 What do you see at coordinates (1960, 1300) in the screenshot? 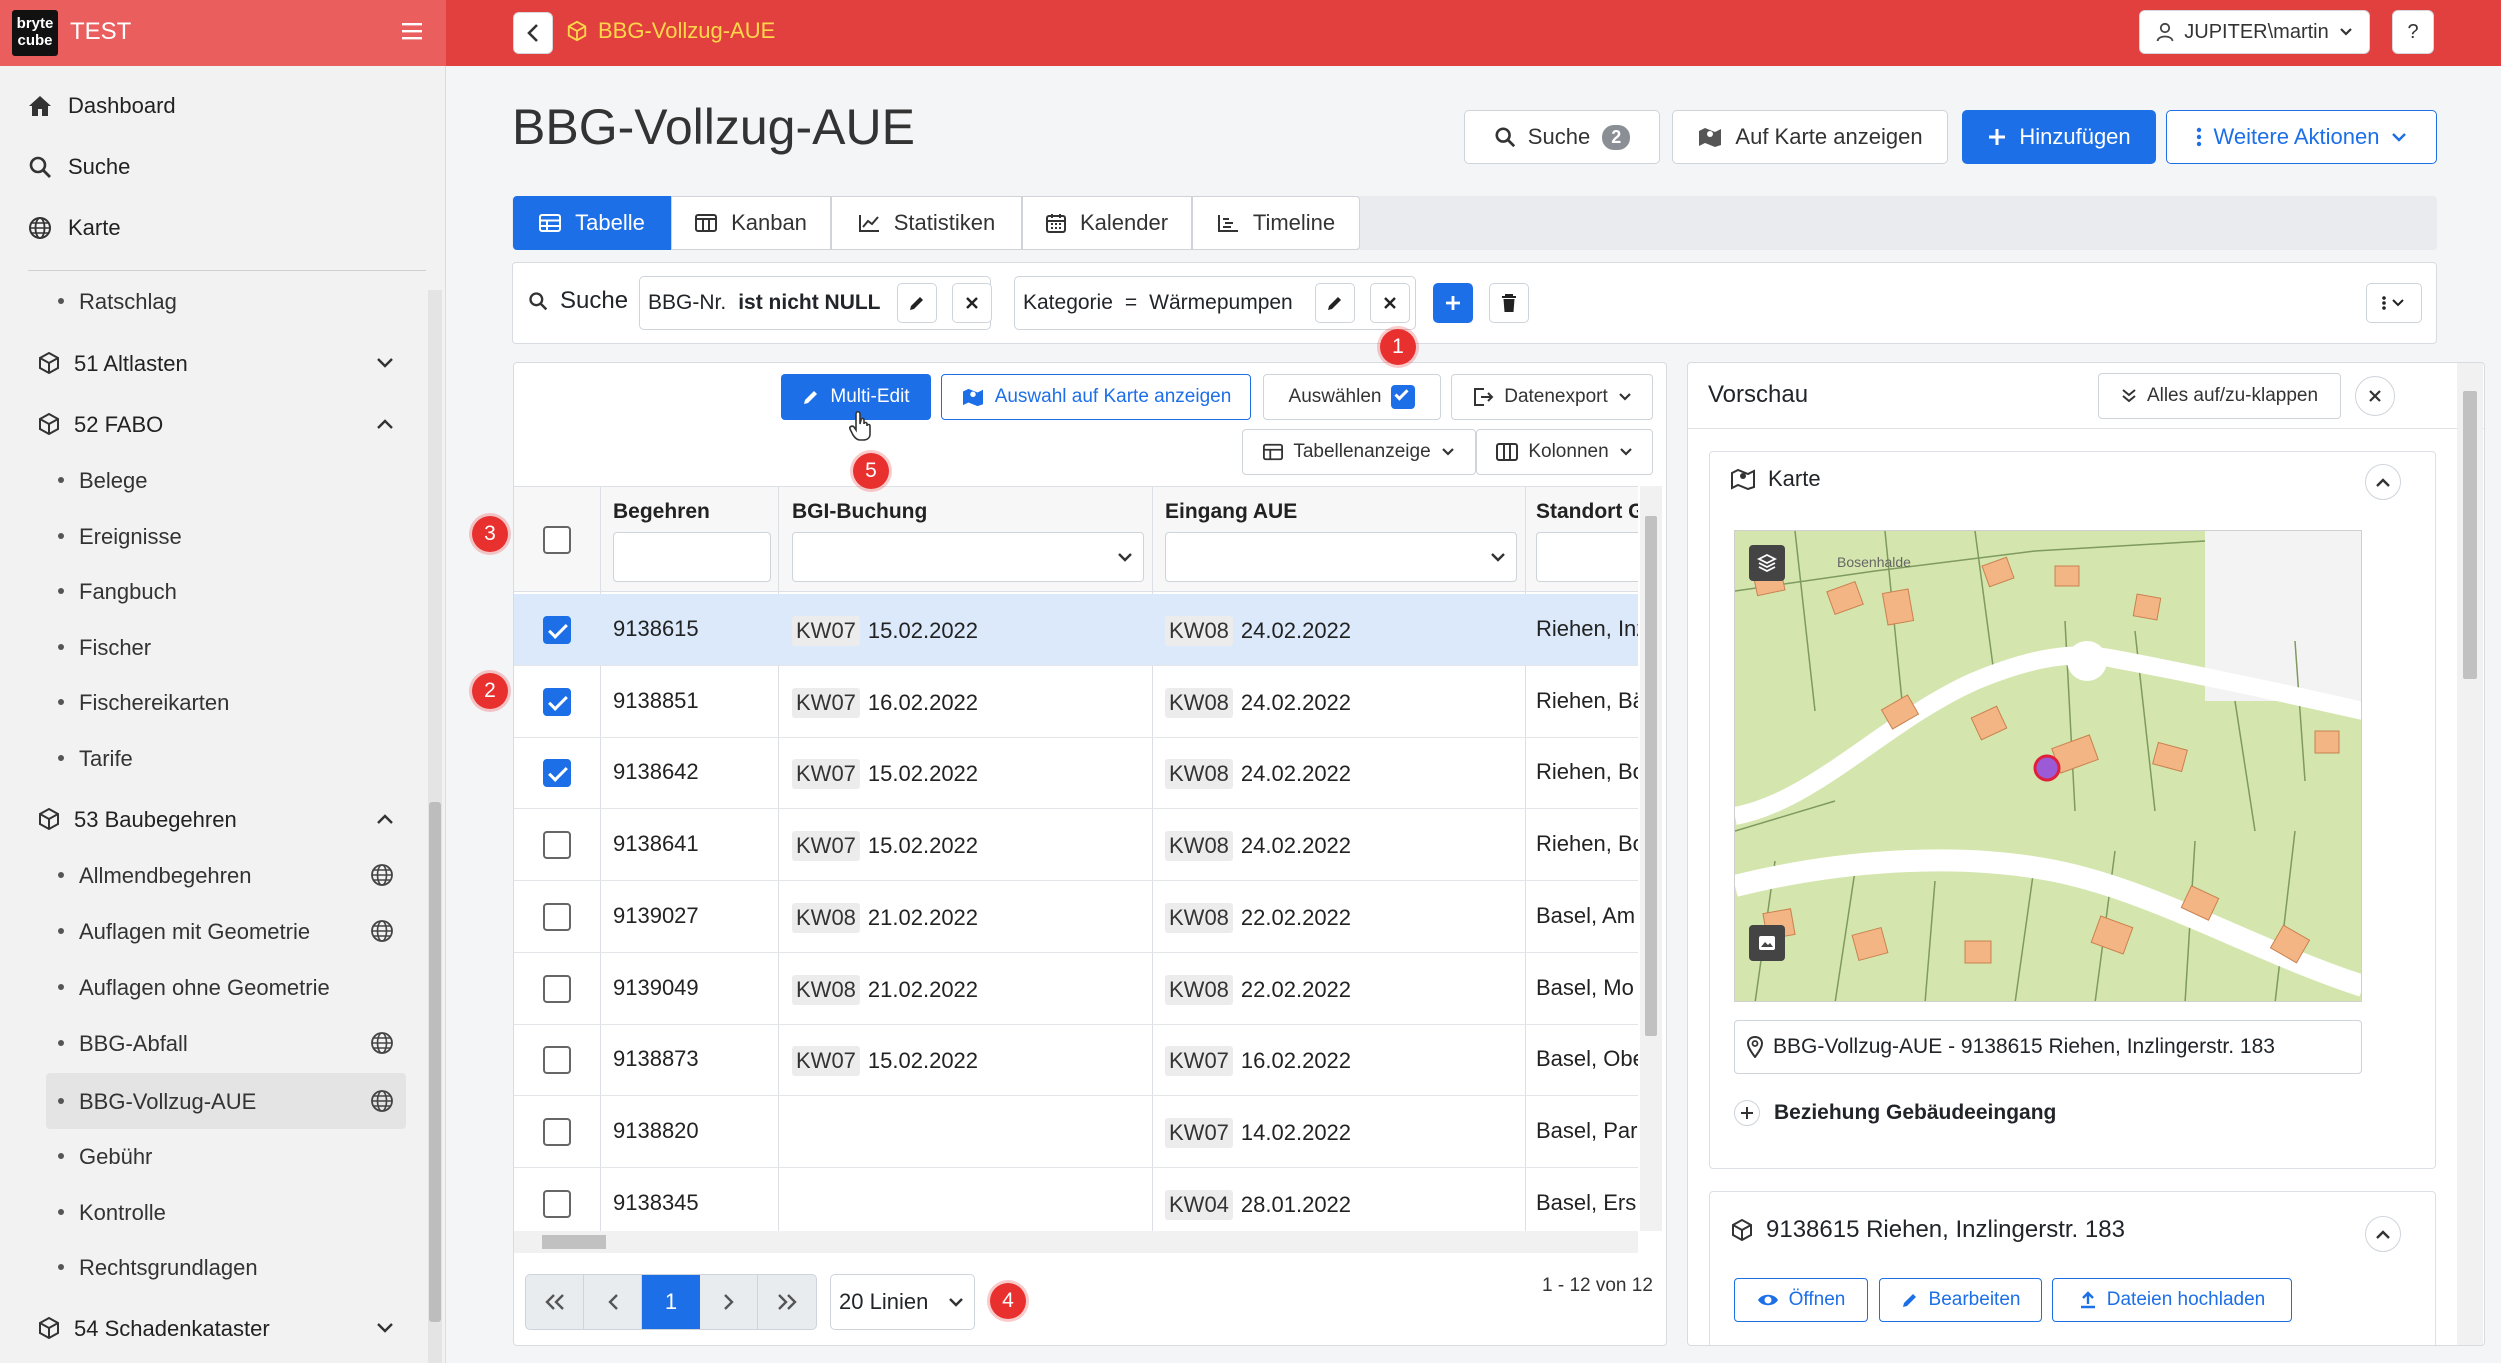
I see `edit-record-button: Bearbeiten` at bounding box center [1960, 1300].